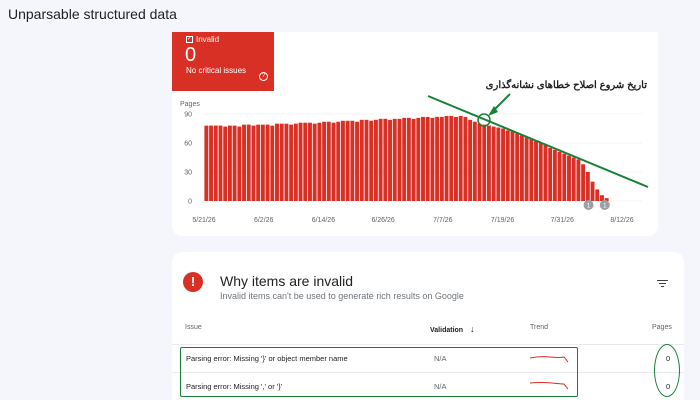 The image size is (700, 400). What do you see at coordinates (264, 220) in the screenshot?
I see `x-tick-label: 6/2/26` at bounding box center [264, 220].